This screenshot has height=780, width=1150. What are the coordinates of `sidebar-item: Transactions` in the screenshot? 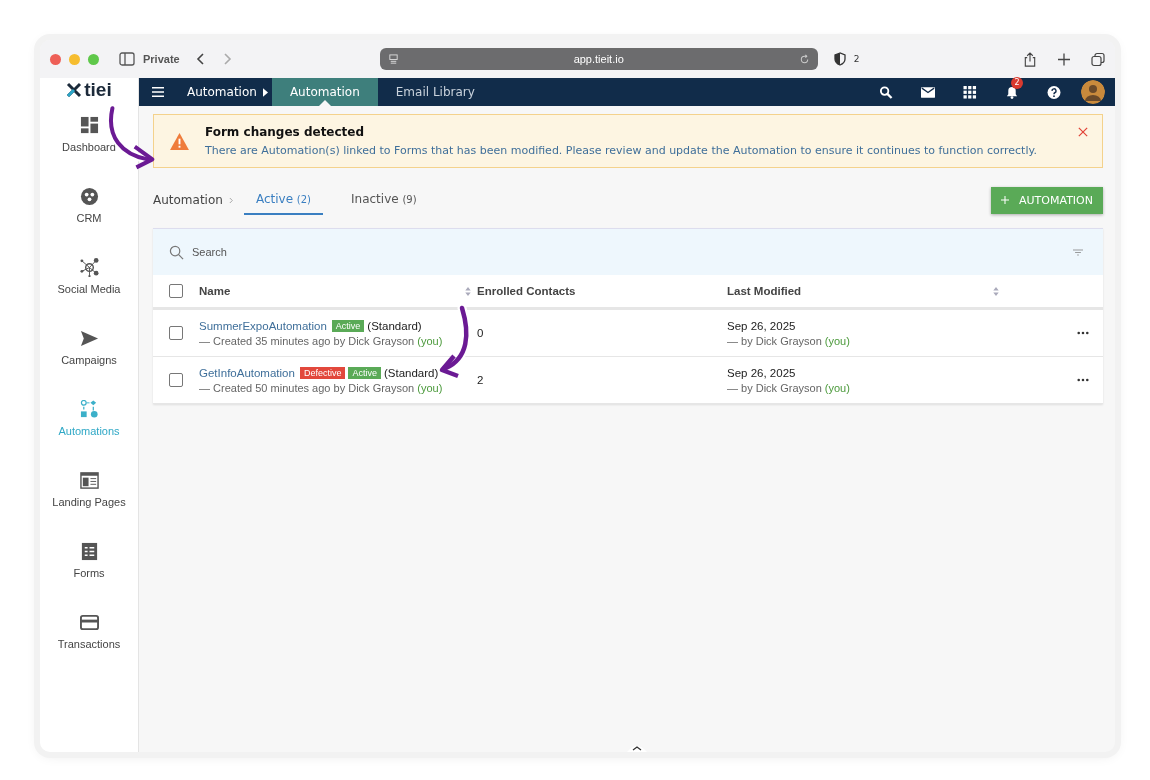 It's located at (89, 631).